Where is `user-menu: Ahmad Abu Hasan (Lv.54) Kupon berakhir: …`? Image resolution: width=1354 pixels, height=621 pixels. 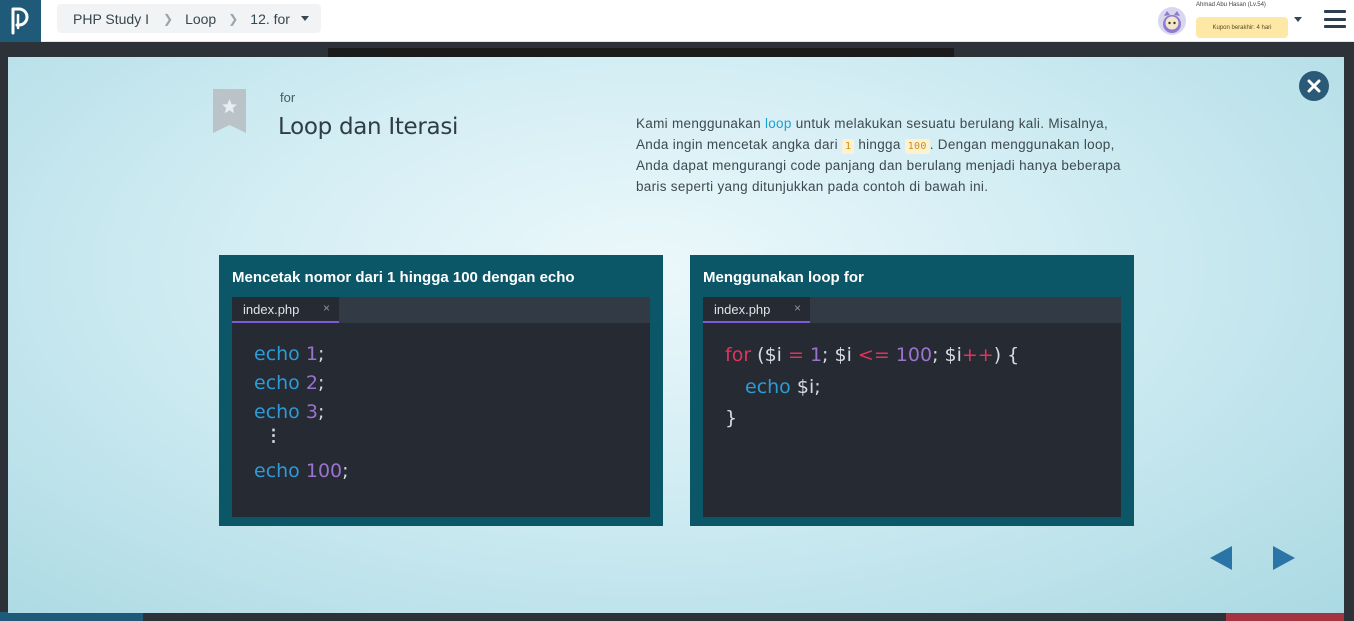
user-menu: Ahmad Abu Hasan (Lv.54) Kupon berakhir: … is located at coordinates (1249, 21).